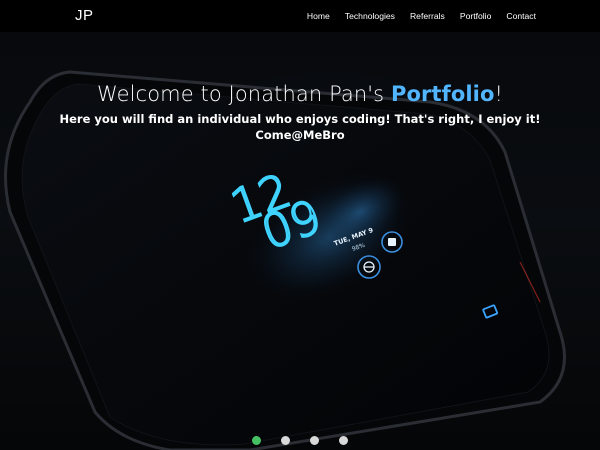  Describe the element at coordinates (318, 16) in the screenshot. I see `nav-link-home: Home` at that location.